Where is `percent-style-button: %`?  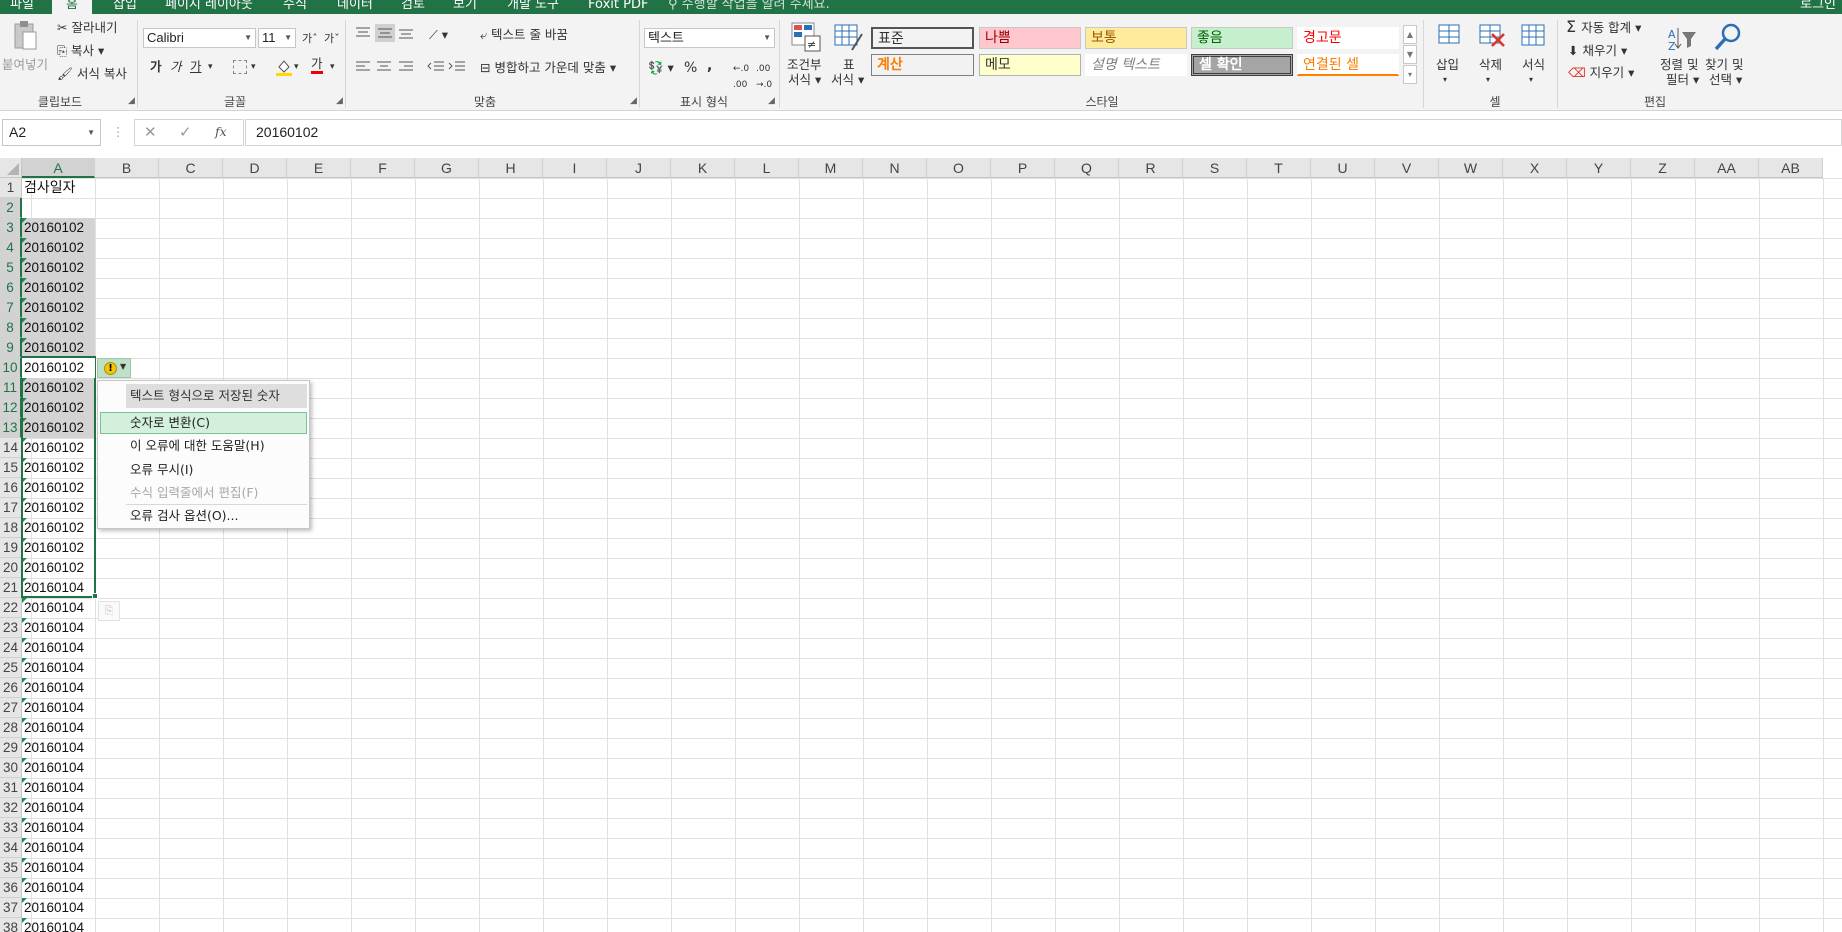
percent-style-button: % is located at coordinates (690, 68).